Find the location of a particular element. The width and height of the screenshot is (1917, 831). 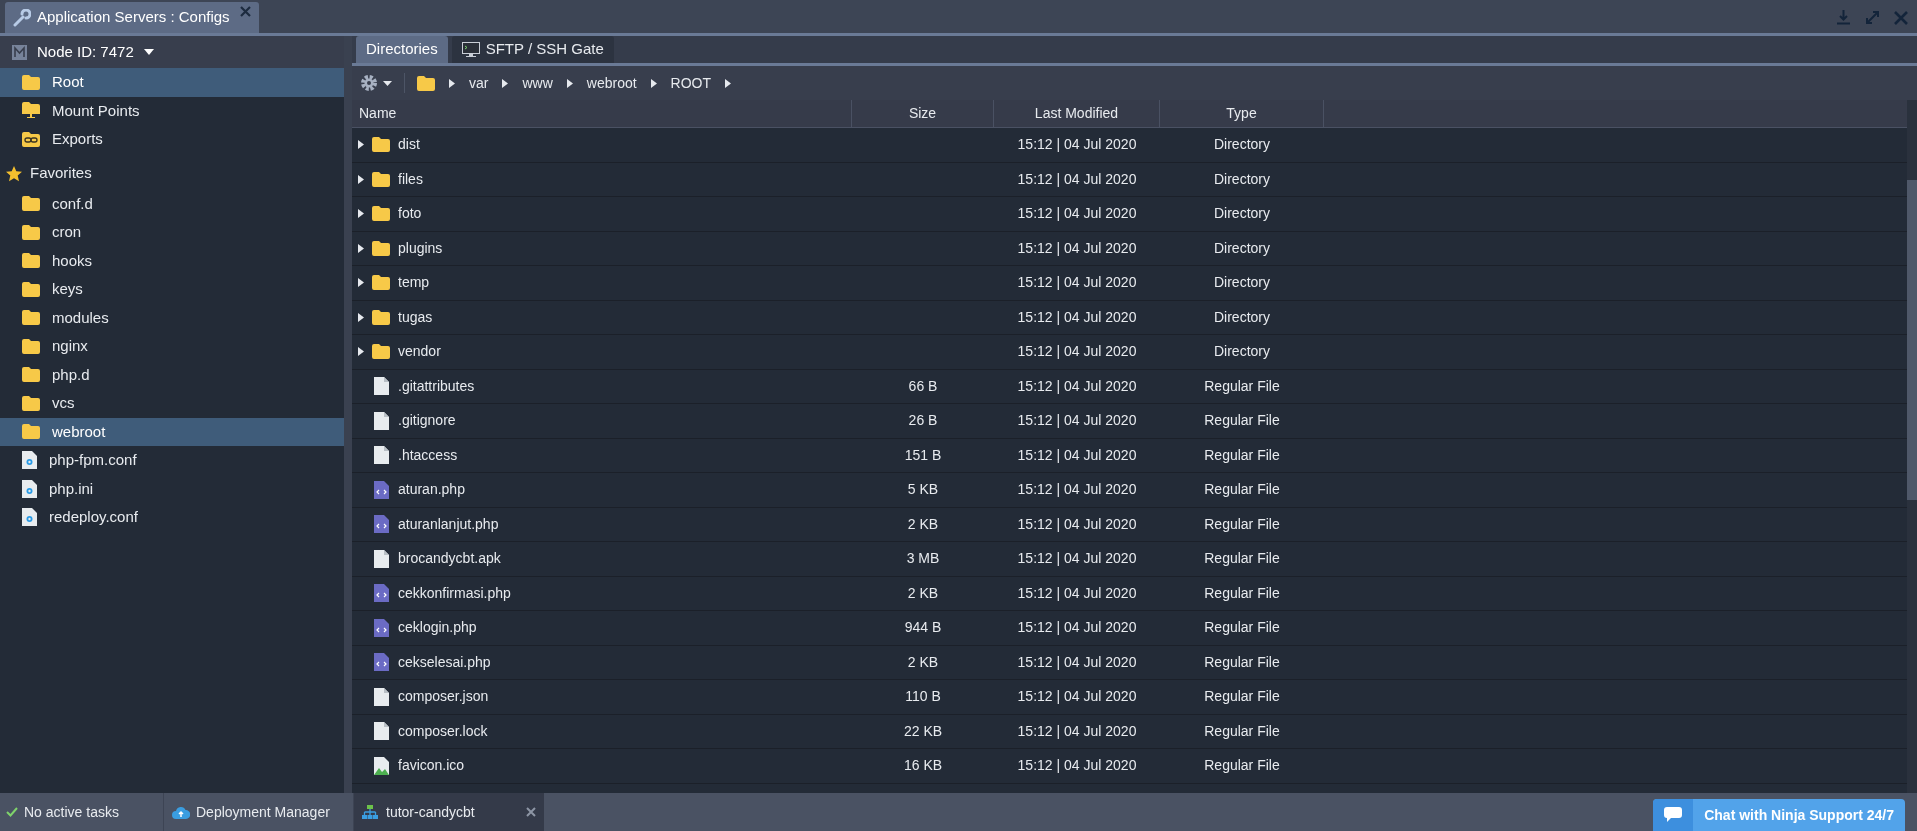

sidebar-item: Exports is located at coordinates (172, 139).